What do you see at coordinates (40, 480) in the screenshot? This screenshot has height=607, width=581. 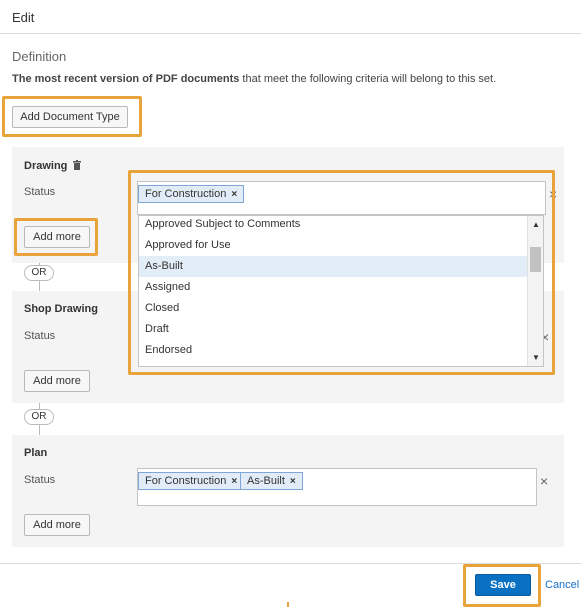 I see `status-label-plan: Status` at bounding box center [40, 480].